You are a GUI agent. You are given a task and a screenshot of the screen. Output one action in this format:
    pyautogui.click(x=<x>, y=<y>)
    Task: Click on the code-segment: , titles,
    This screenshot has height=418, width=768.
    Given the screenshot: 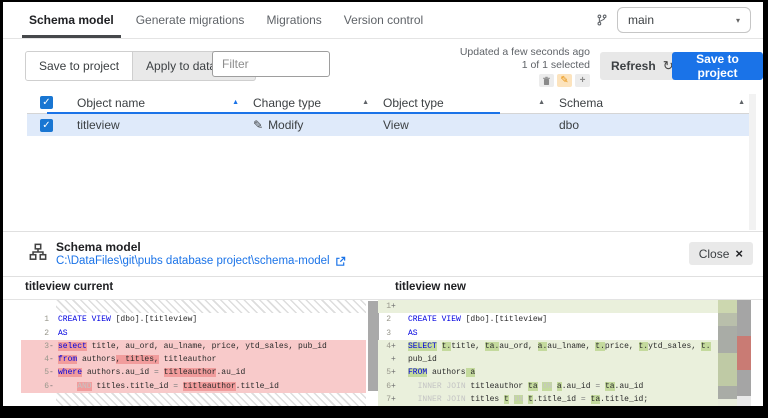 What is the action you would take?
    pyautogui.click(x=137, y=359)
    